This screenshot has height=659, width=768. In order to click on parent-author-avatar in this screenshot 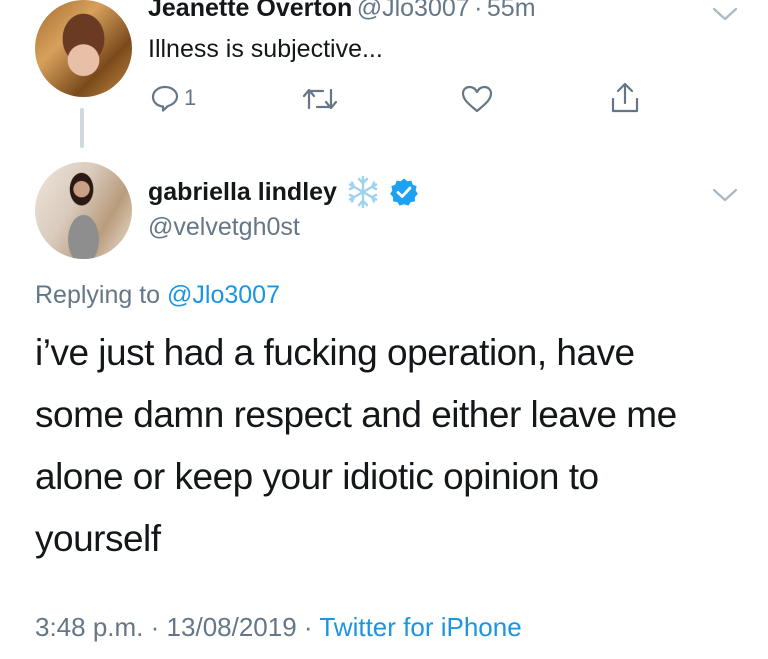, I will do `click(83, 48)`.